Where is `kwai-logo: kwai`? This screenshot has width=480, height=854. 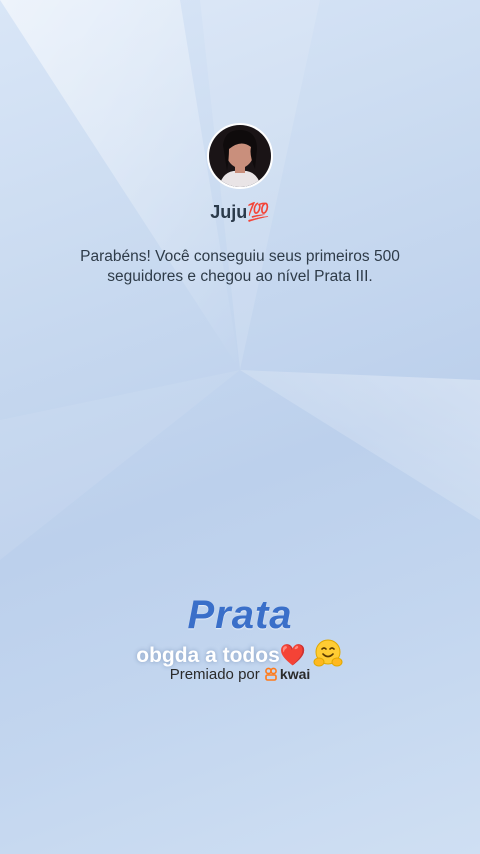
kwai-logo: kwai is located at coordinates (287, 674).